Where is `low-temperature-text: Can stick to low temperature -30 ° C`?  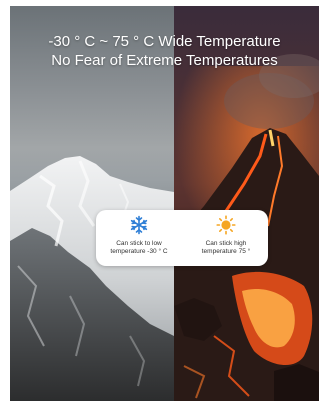
low-temperature-text: Can stick to low temperature -30 ° C is located at coordinates (139, 248).